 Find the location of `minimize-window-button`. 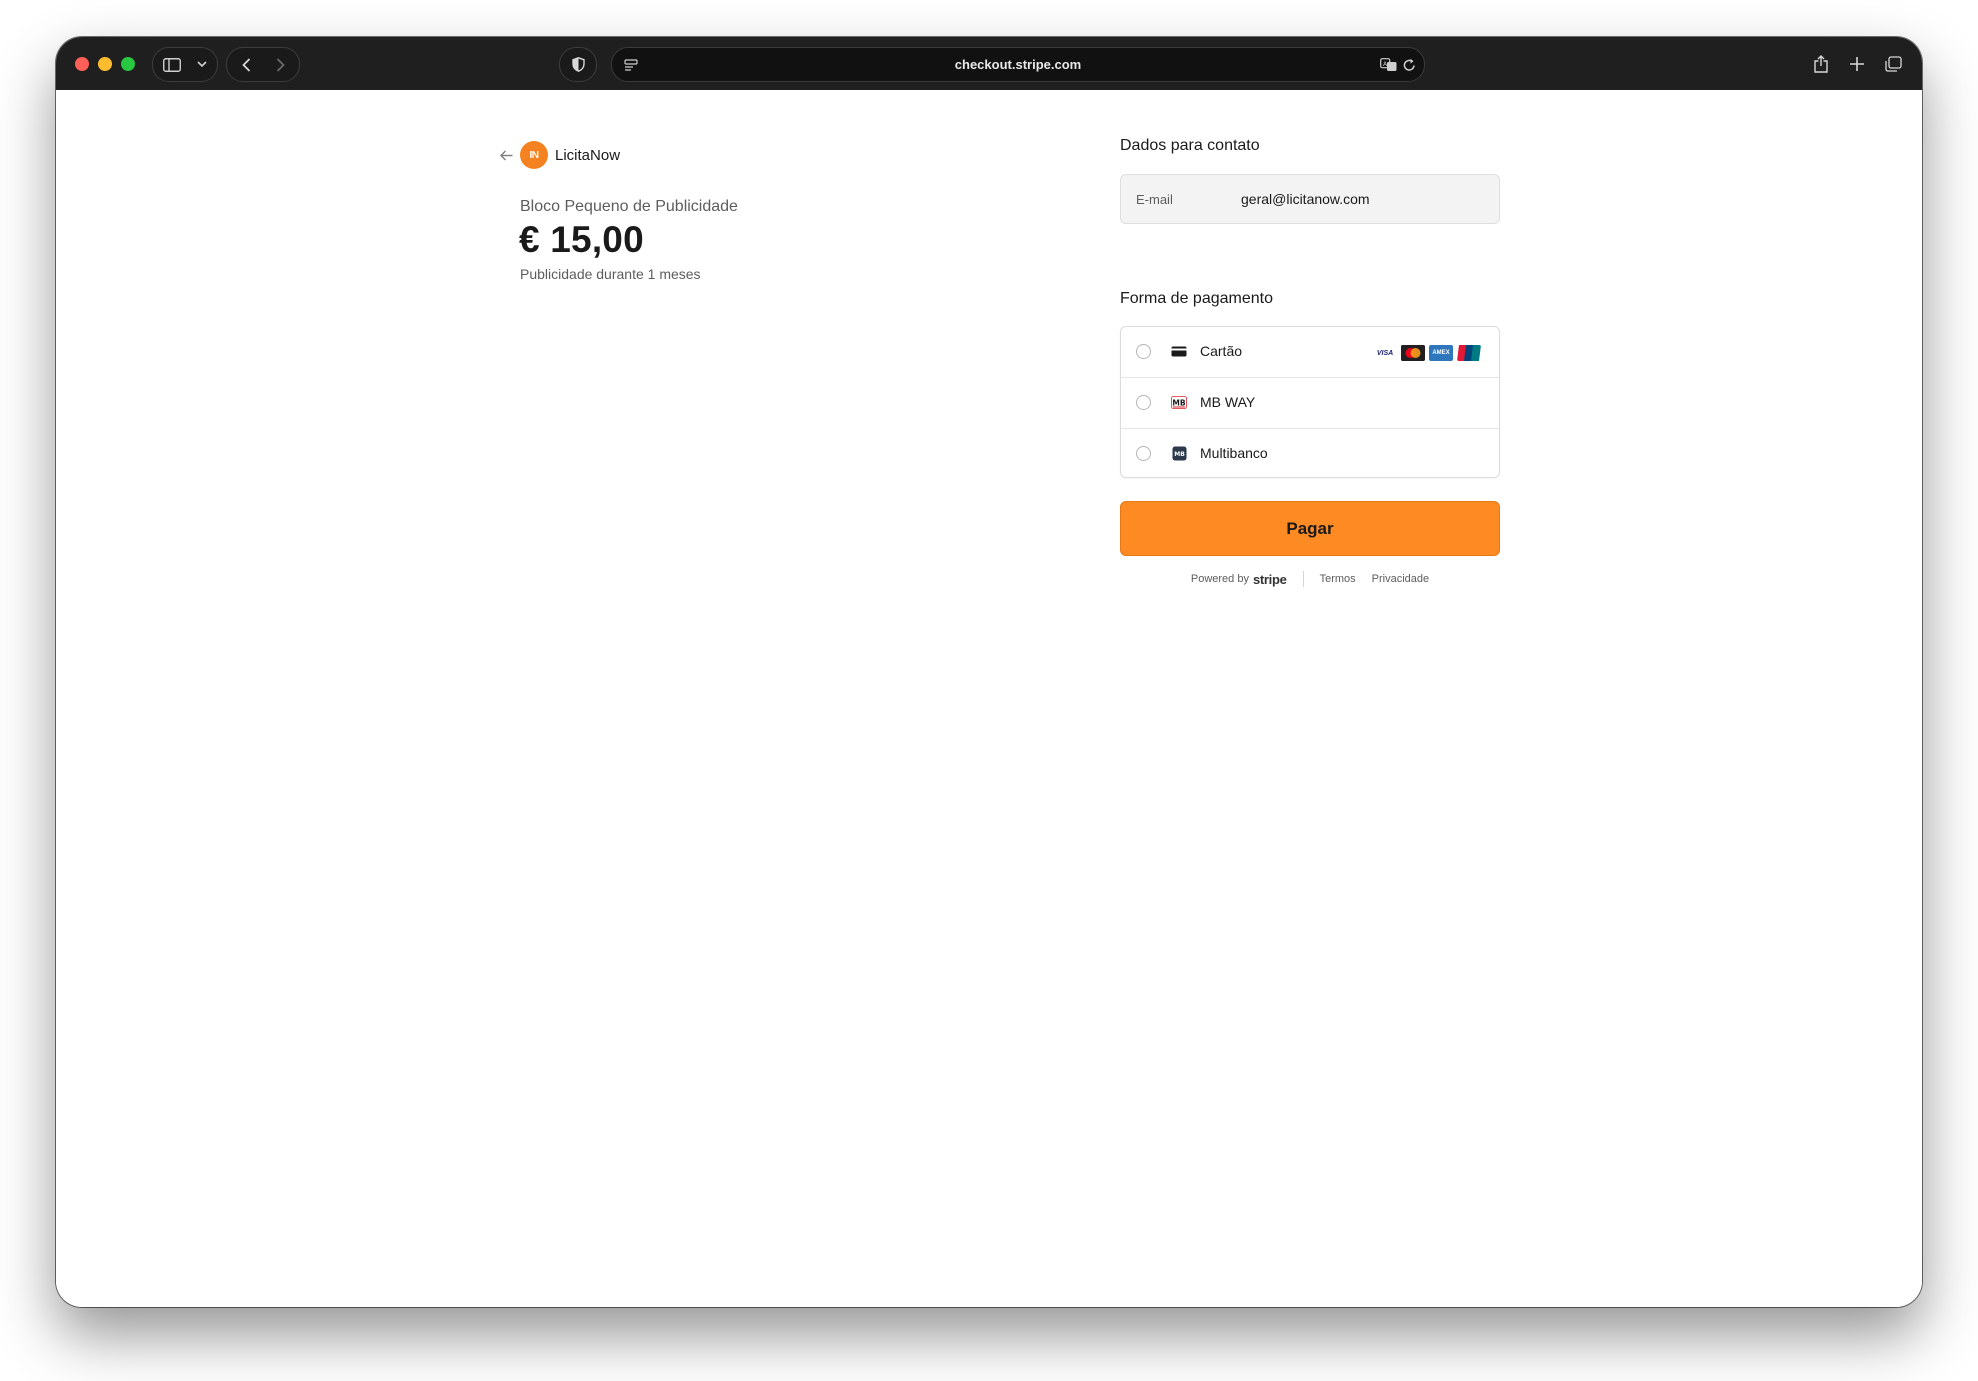

minimize-window-button is located at coordinates (105, 64).